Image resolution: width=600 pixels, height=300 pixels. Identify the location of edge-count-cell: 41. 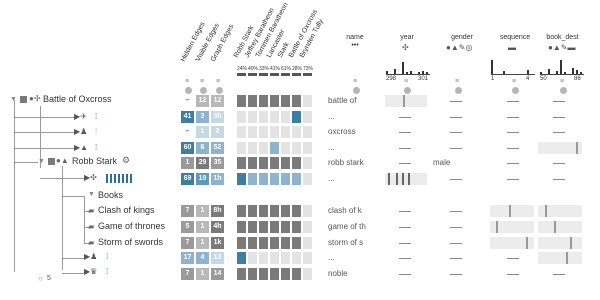
(187, 117).